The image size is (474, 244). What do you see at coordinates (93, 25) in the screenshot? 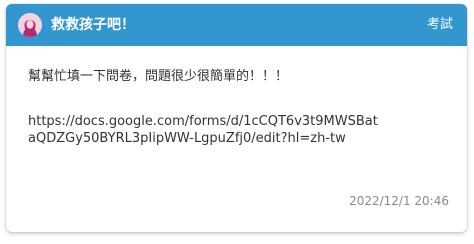
I see `board-title: 救救孩子吧！` at bounding box center [93, 25].